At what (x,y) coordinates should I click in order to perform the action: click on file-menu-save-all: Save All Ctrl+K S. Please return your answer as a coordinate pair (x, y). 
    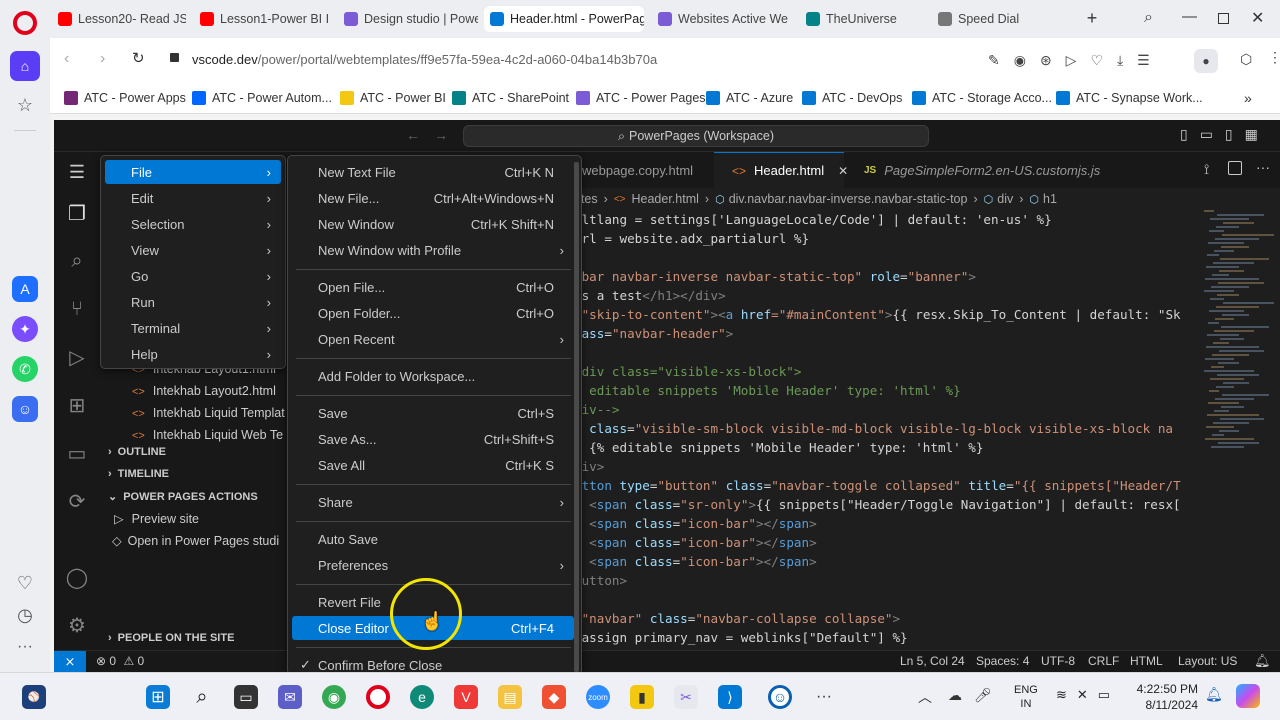
    Looking at the image, I should click on (433, 465).